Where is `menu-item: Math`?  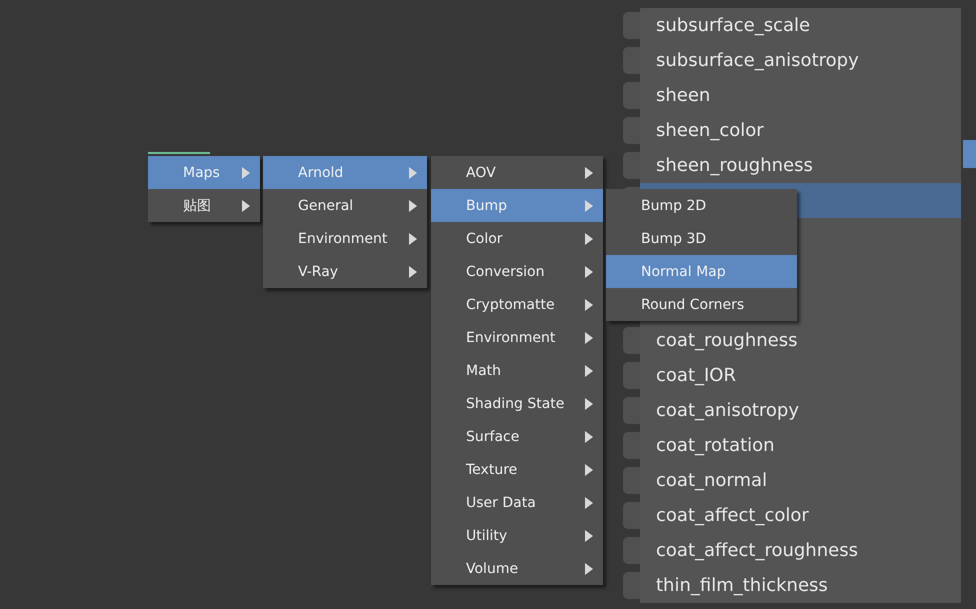
menu-item: Math is located at coordinates (517, 370).